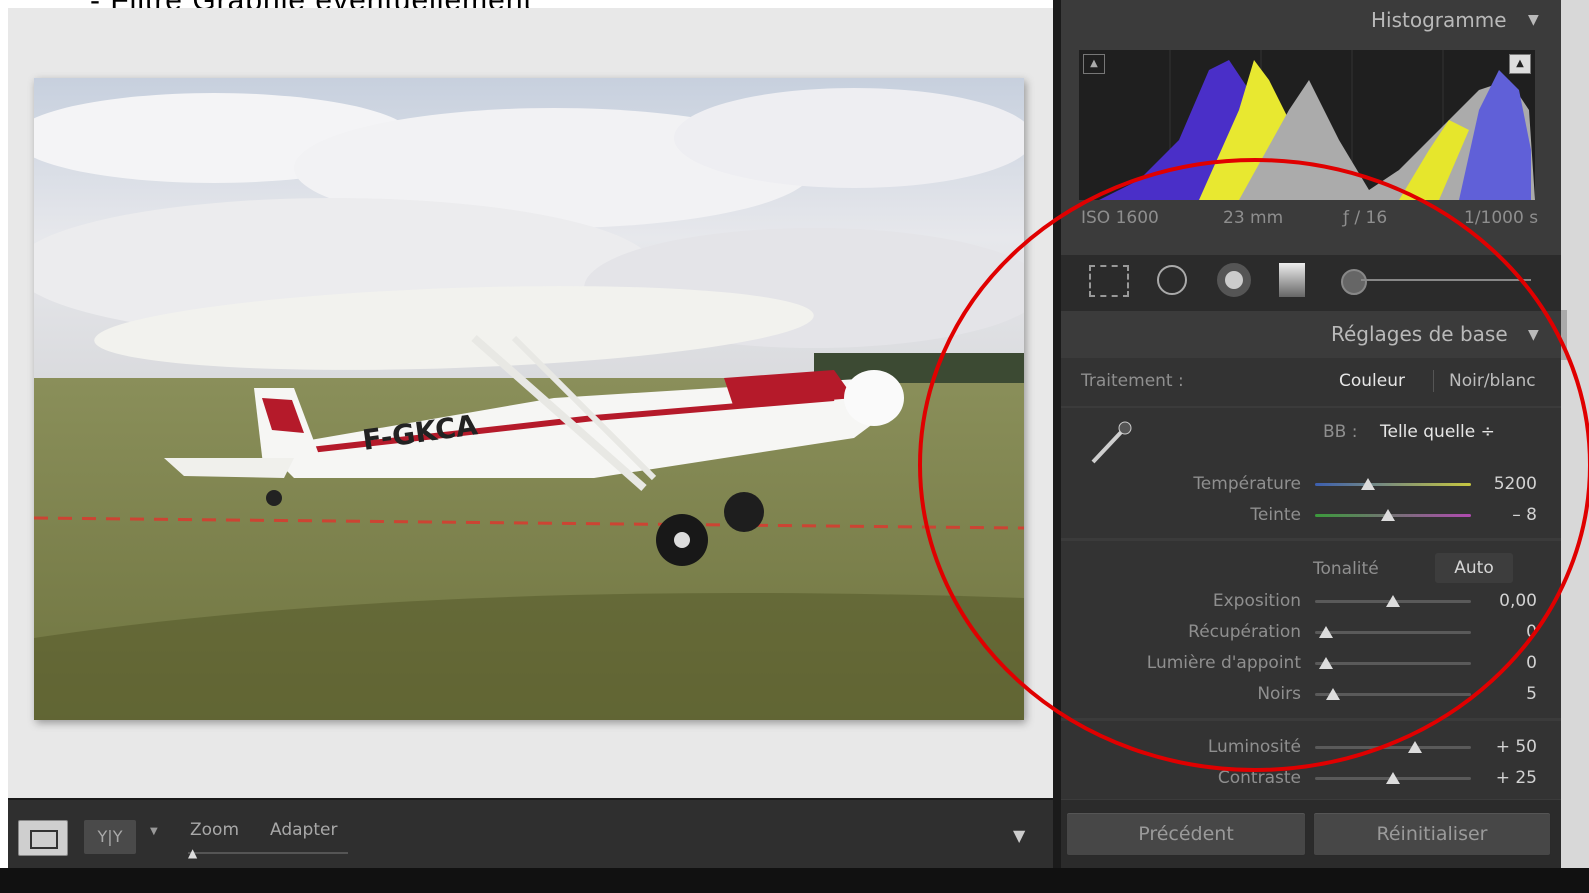 Image resolution: width=1589 pixels, height=893 pixels. Describe the element at coordinates (1437, 432) in the screenshot. I see `wb-preset-select: Telle quelle ÷` at that location.